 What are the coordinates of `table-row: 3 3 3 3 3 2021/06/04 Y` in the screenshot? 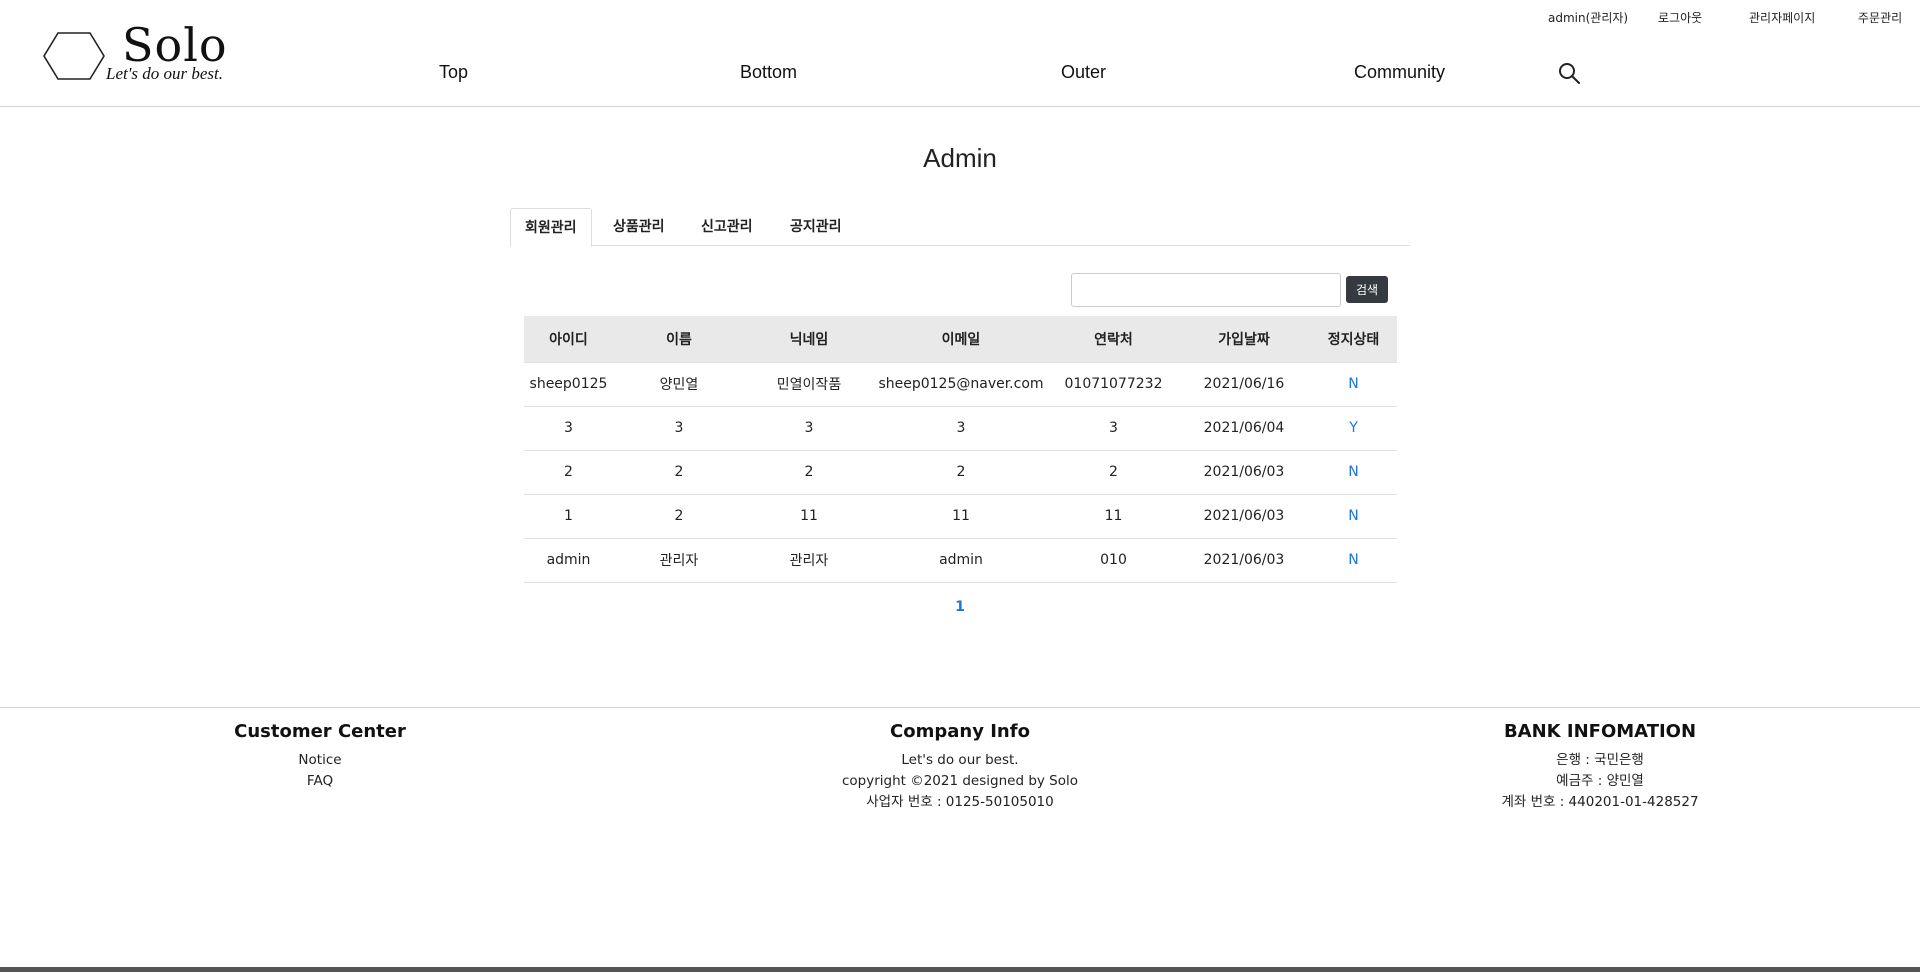 It's located at (960, 428).